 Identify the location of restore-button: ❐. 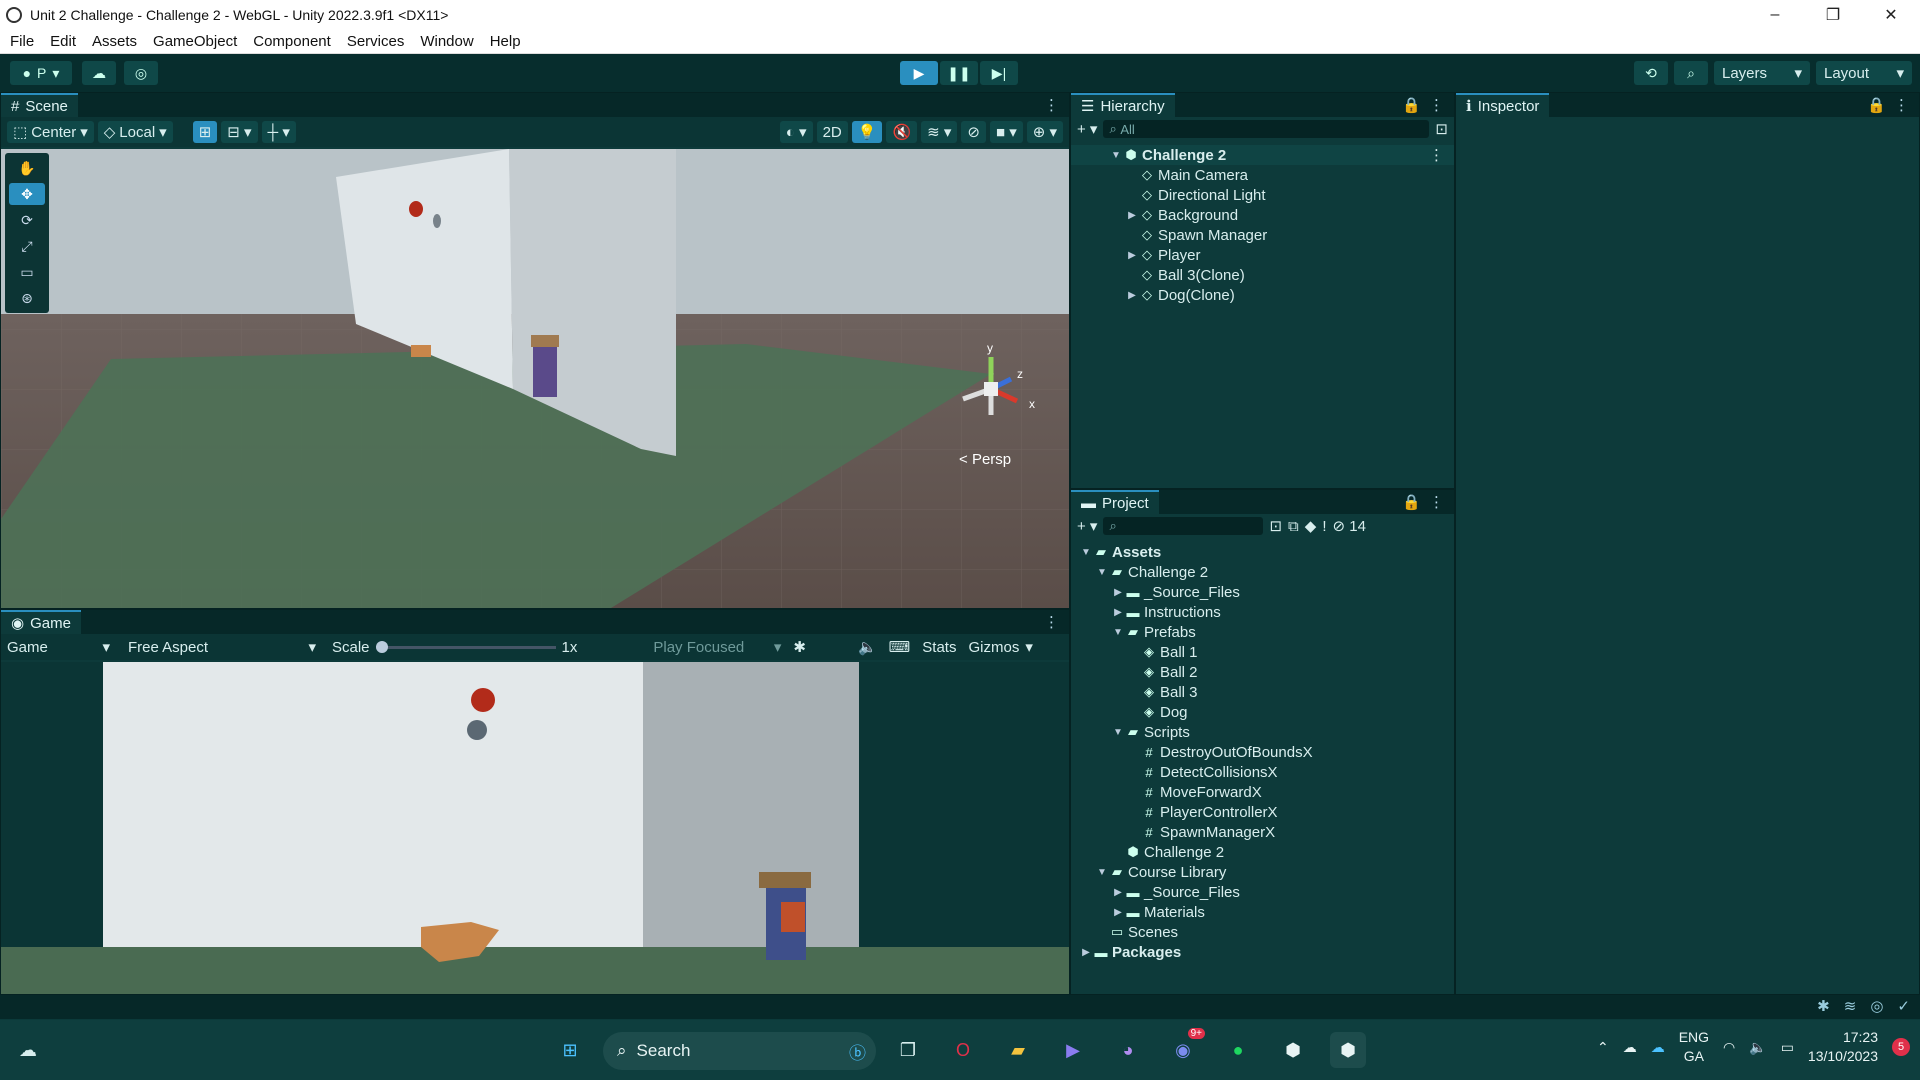
(1833, 14).